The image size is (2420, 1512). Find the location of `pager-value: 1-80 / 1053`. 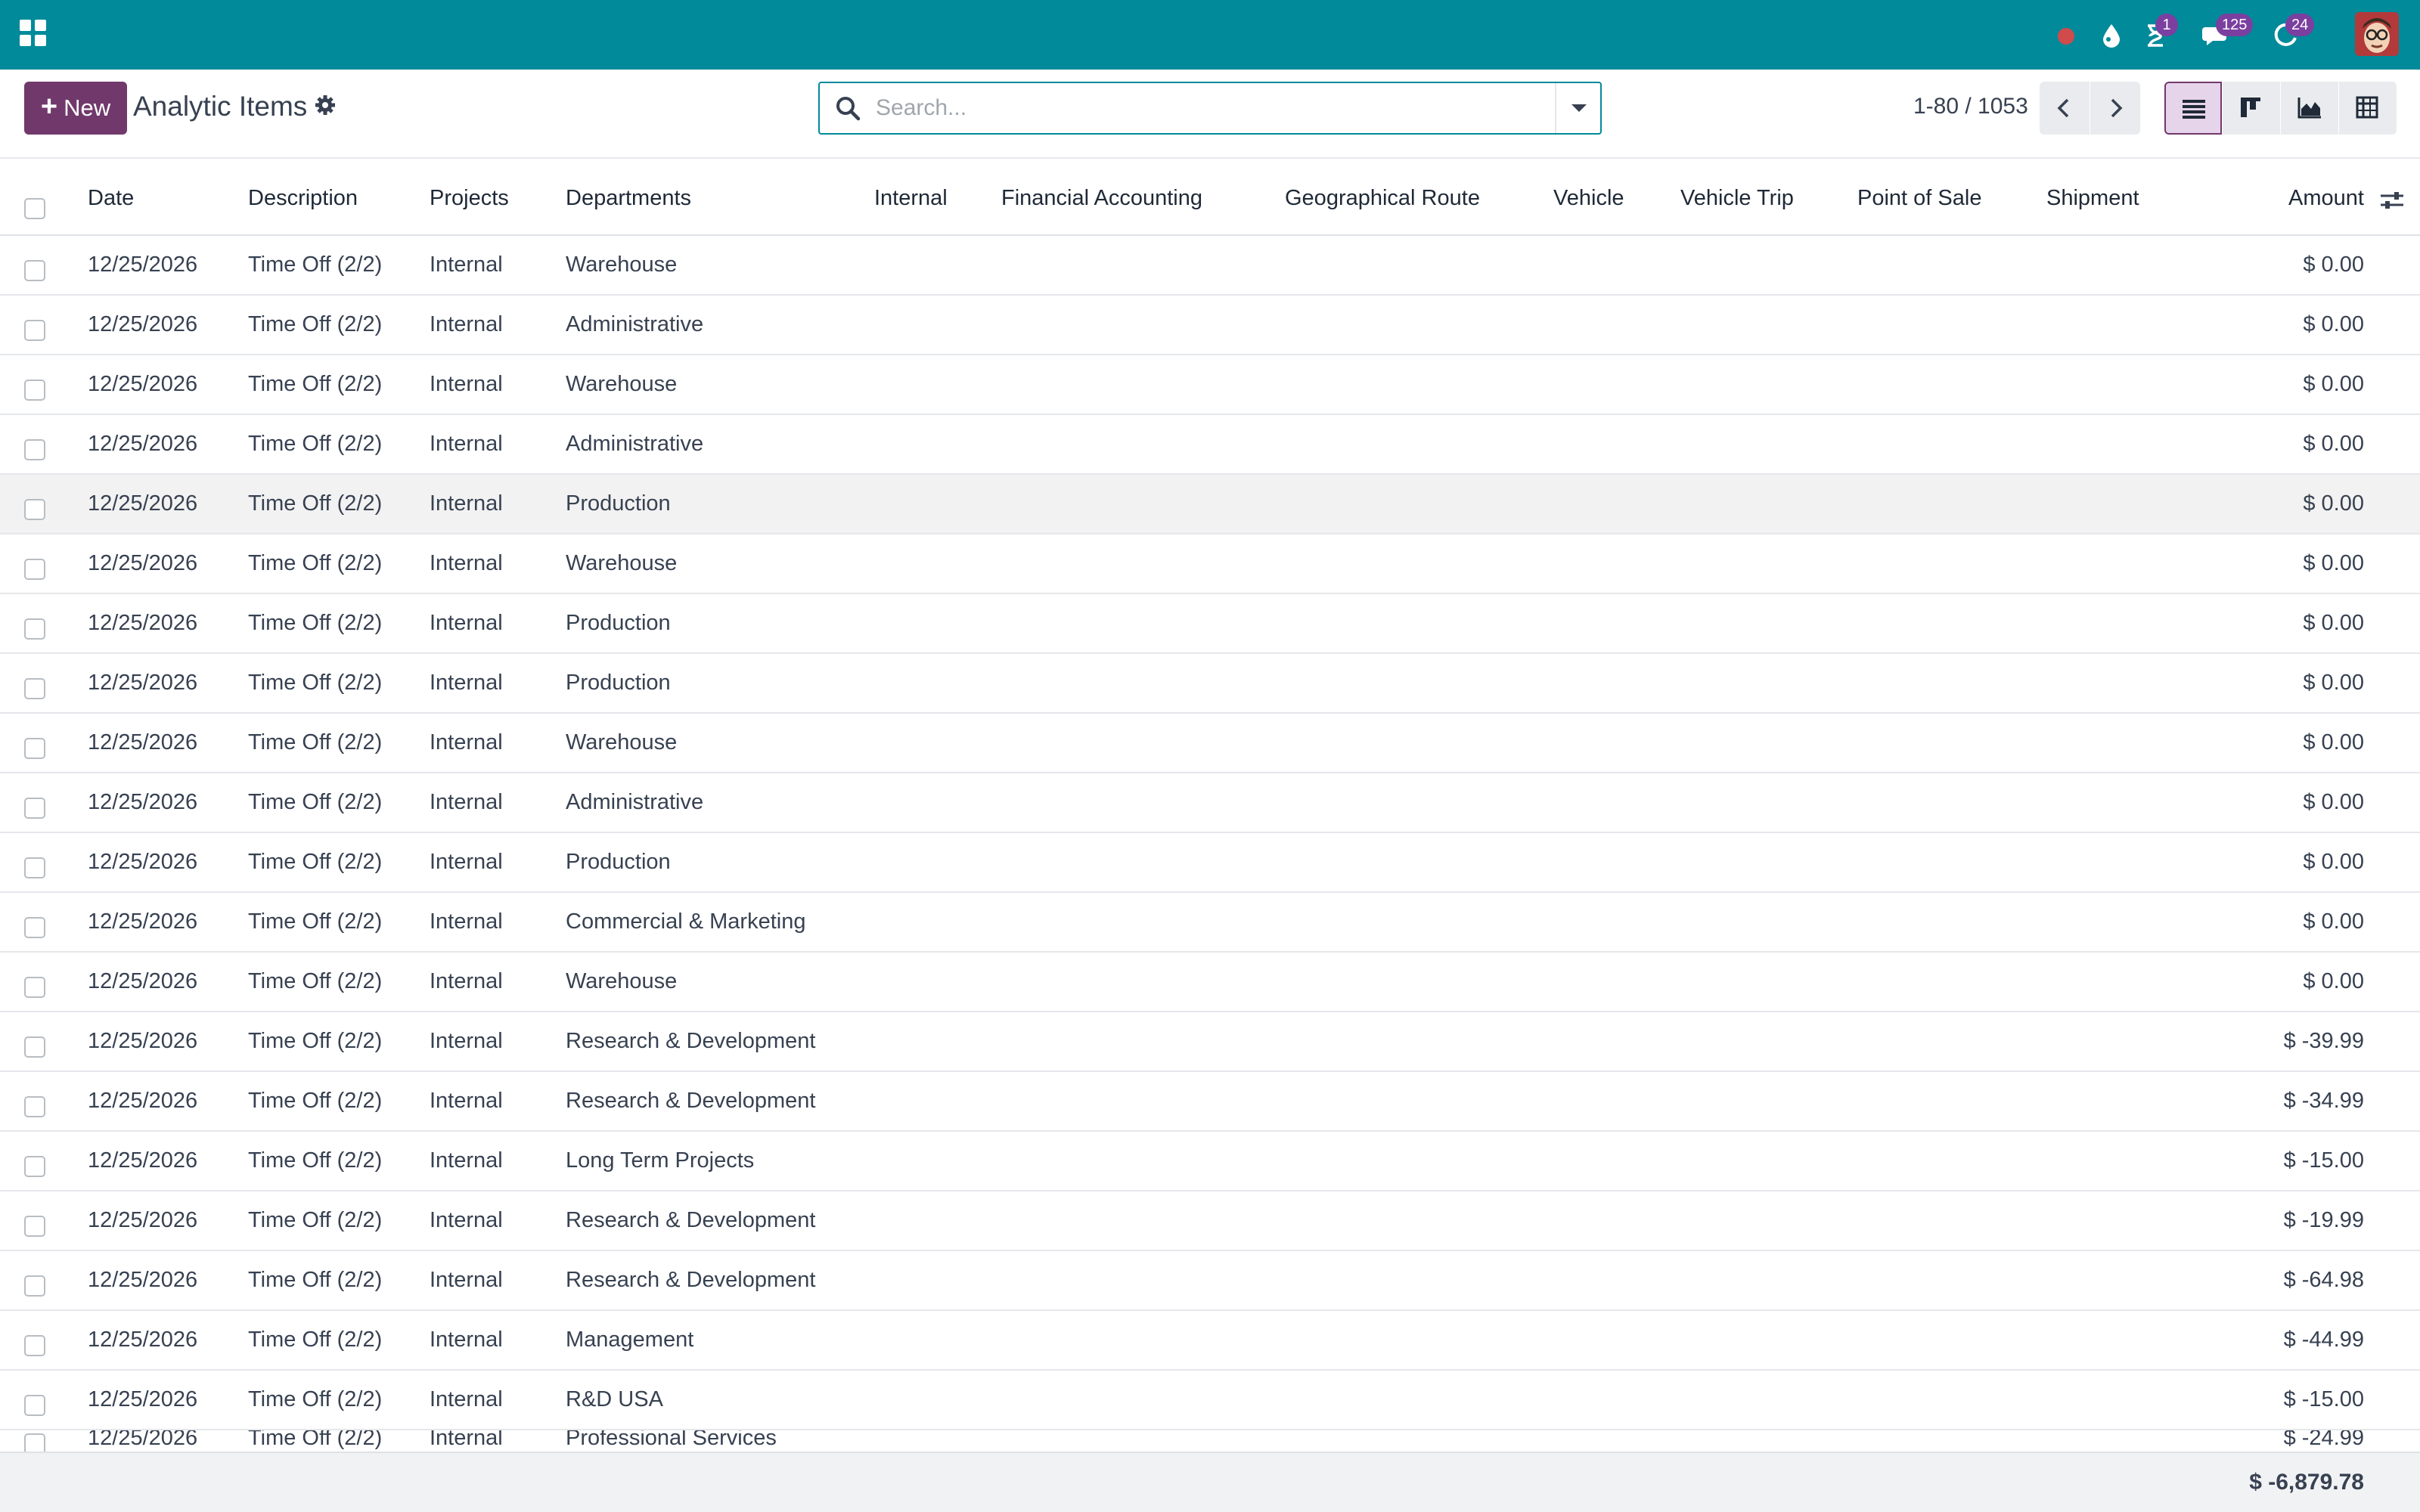

pager-value: 1-80 / 1053 is located at coordinates (1970, 106).